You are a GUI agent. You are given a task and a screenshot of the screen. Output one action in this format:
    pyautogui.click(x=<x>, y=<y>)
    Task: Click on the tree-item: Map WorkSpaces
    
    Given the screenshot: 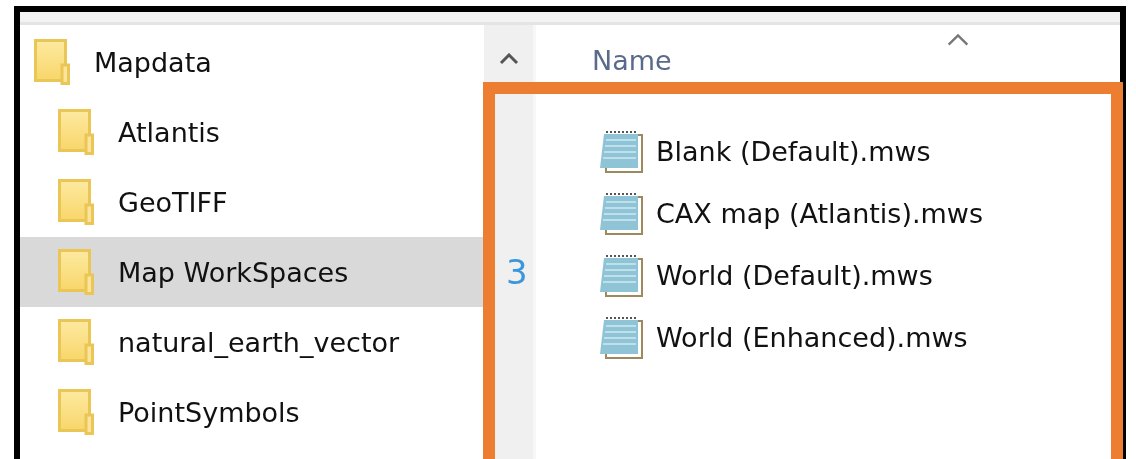 What is the action you would take?
    pyautogui.click(x=252, y=272)
    